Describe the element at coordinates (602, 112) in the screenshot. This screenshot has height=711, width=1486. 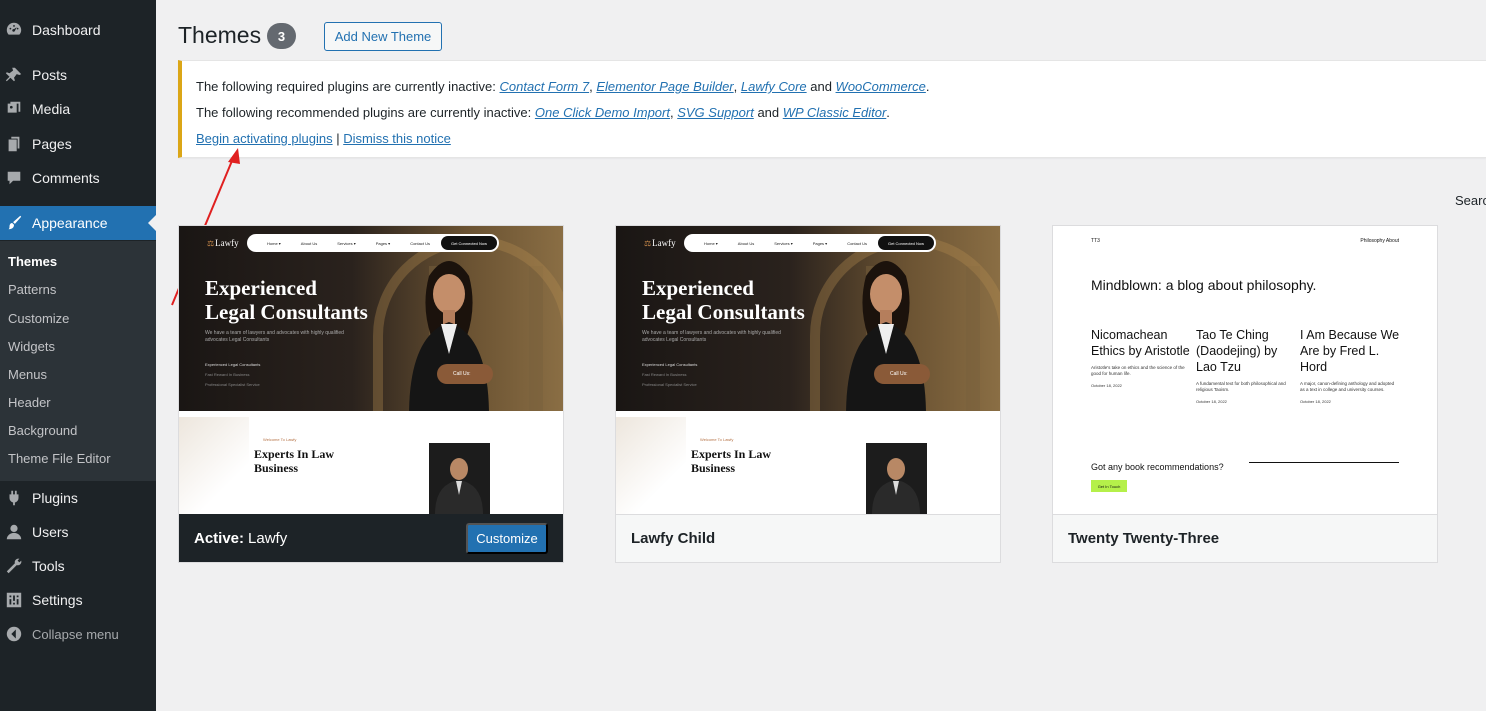
I see `plugin-link-one-click-demo-import: One Click Demo Import` at that location.